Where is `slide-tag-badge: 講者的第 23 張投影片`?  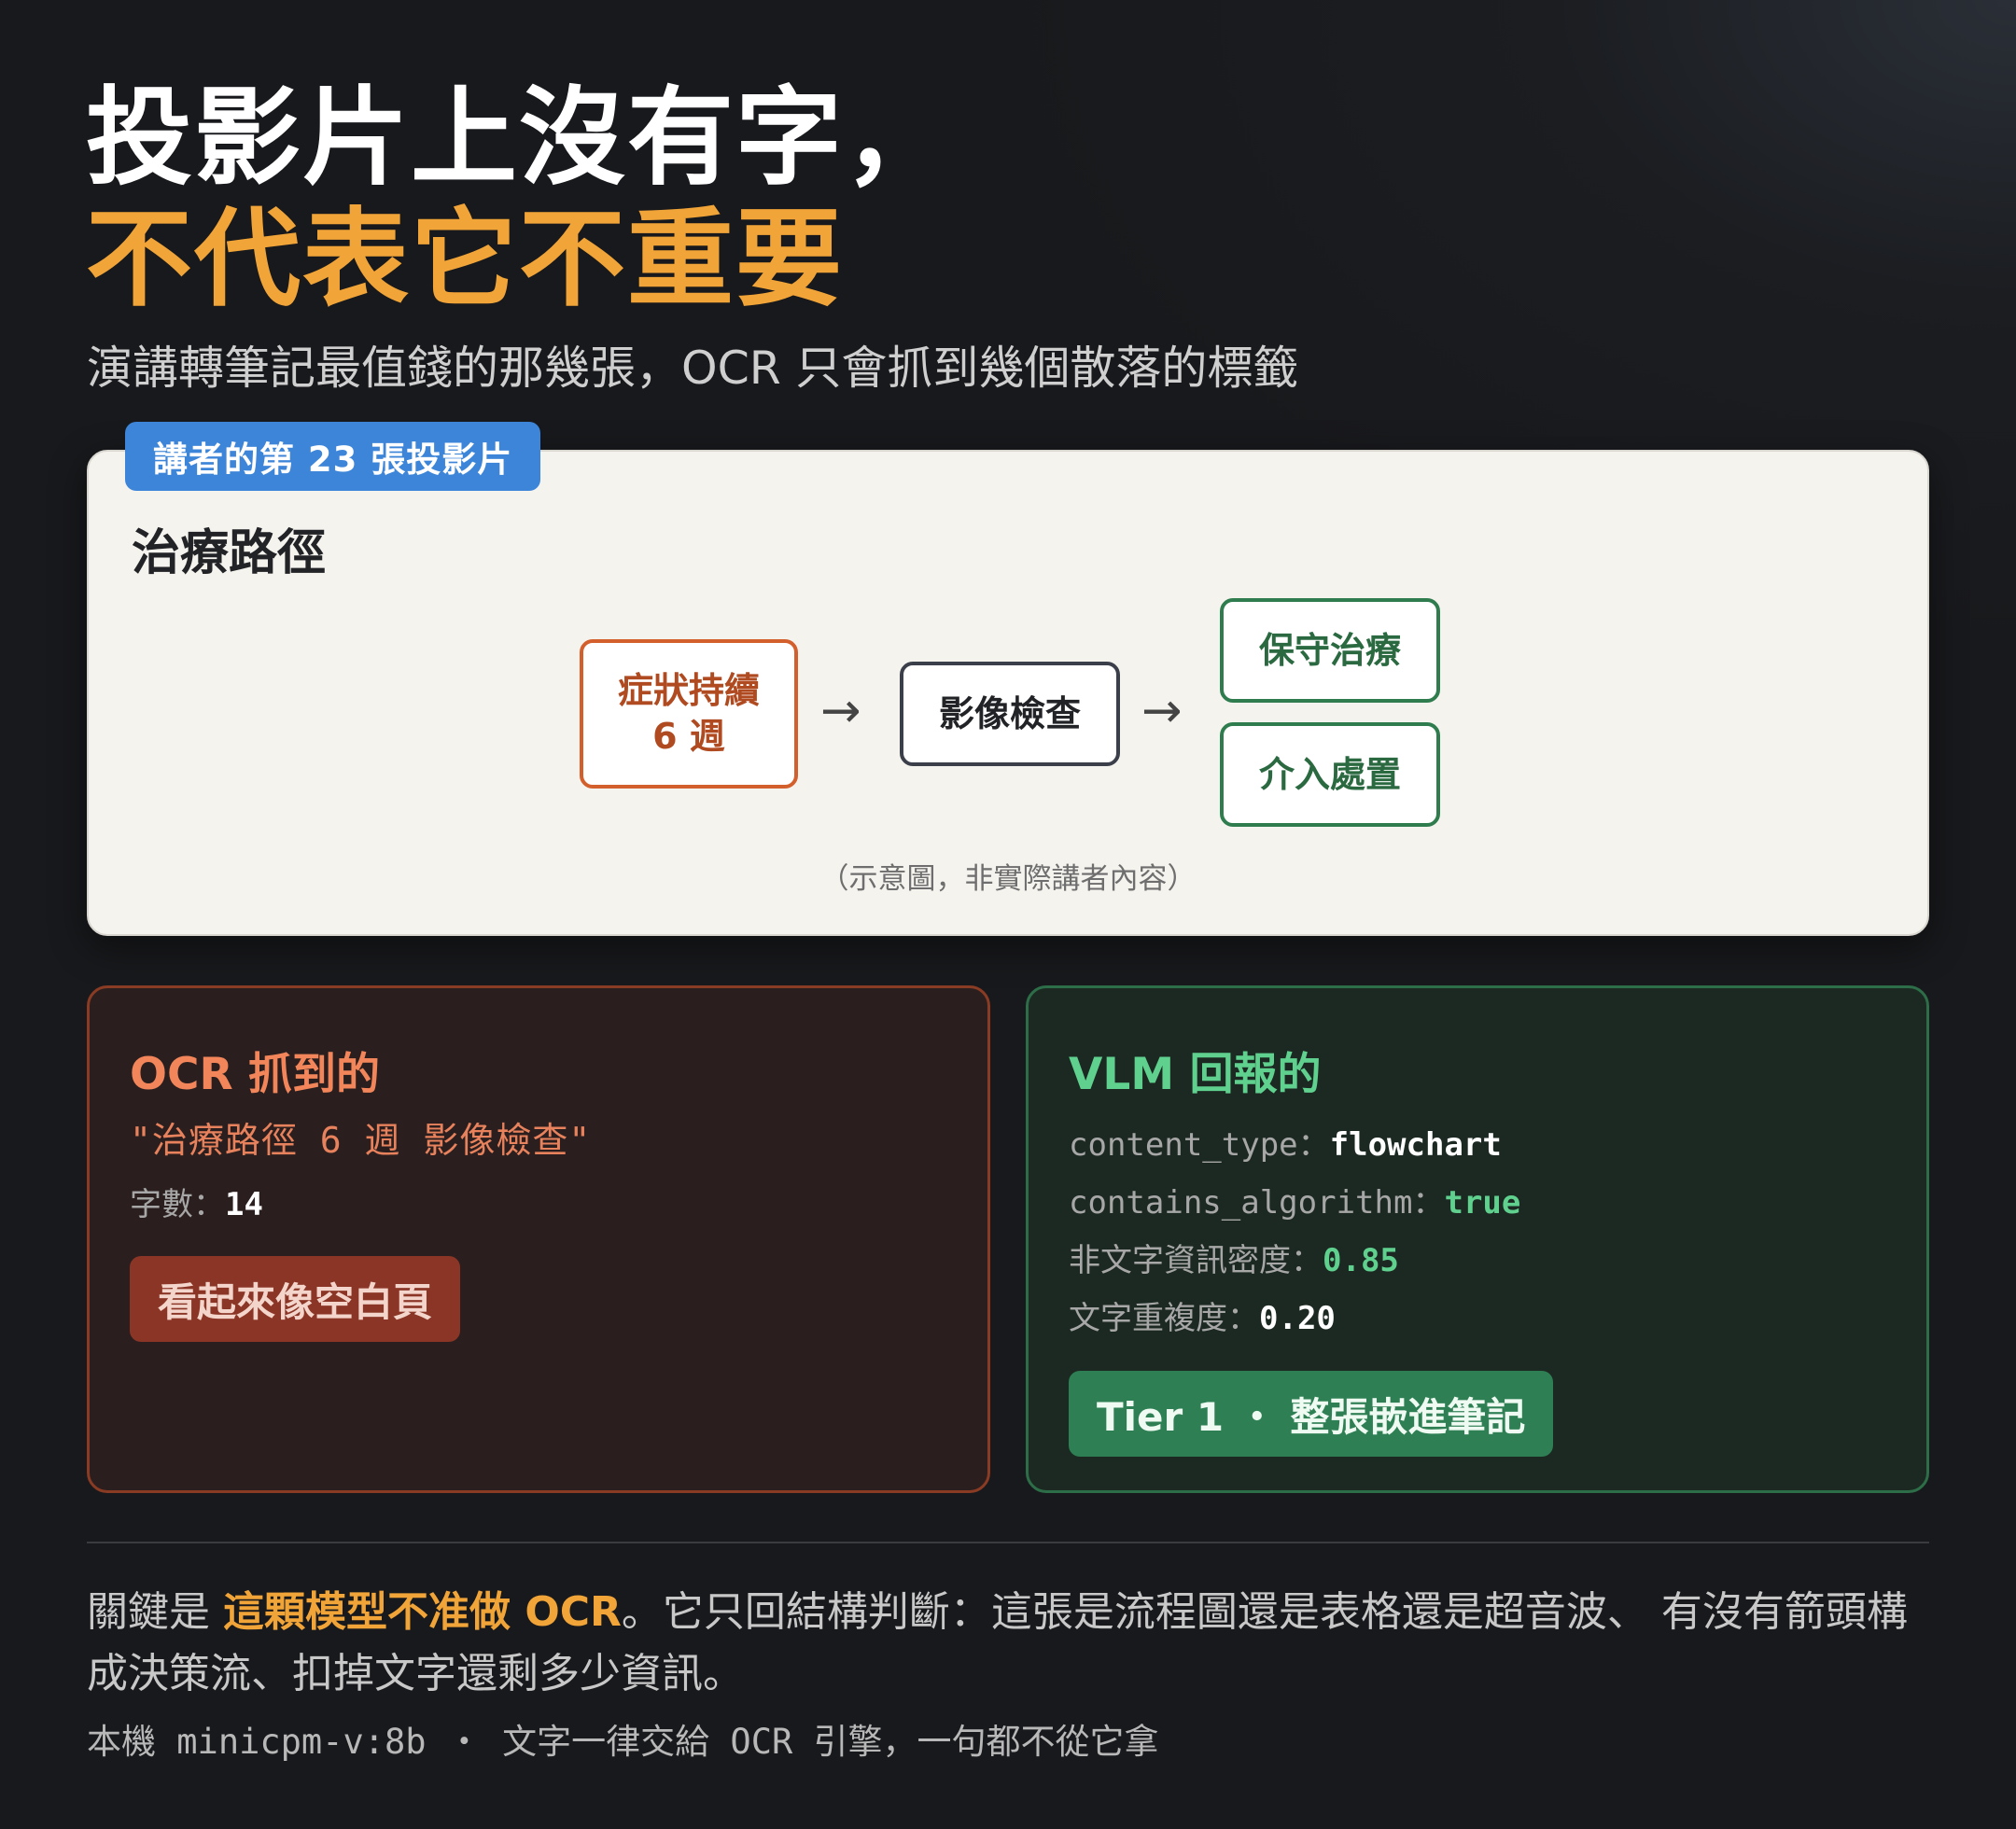
slide-tag-badge: 講者的第 23 張投影片 is located at coordinates (333, 456).